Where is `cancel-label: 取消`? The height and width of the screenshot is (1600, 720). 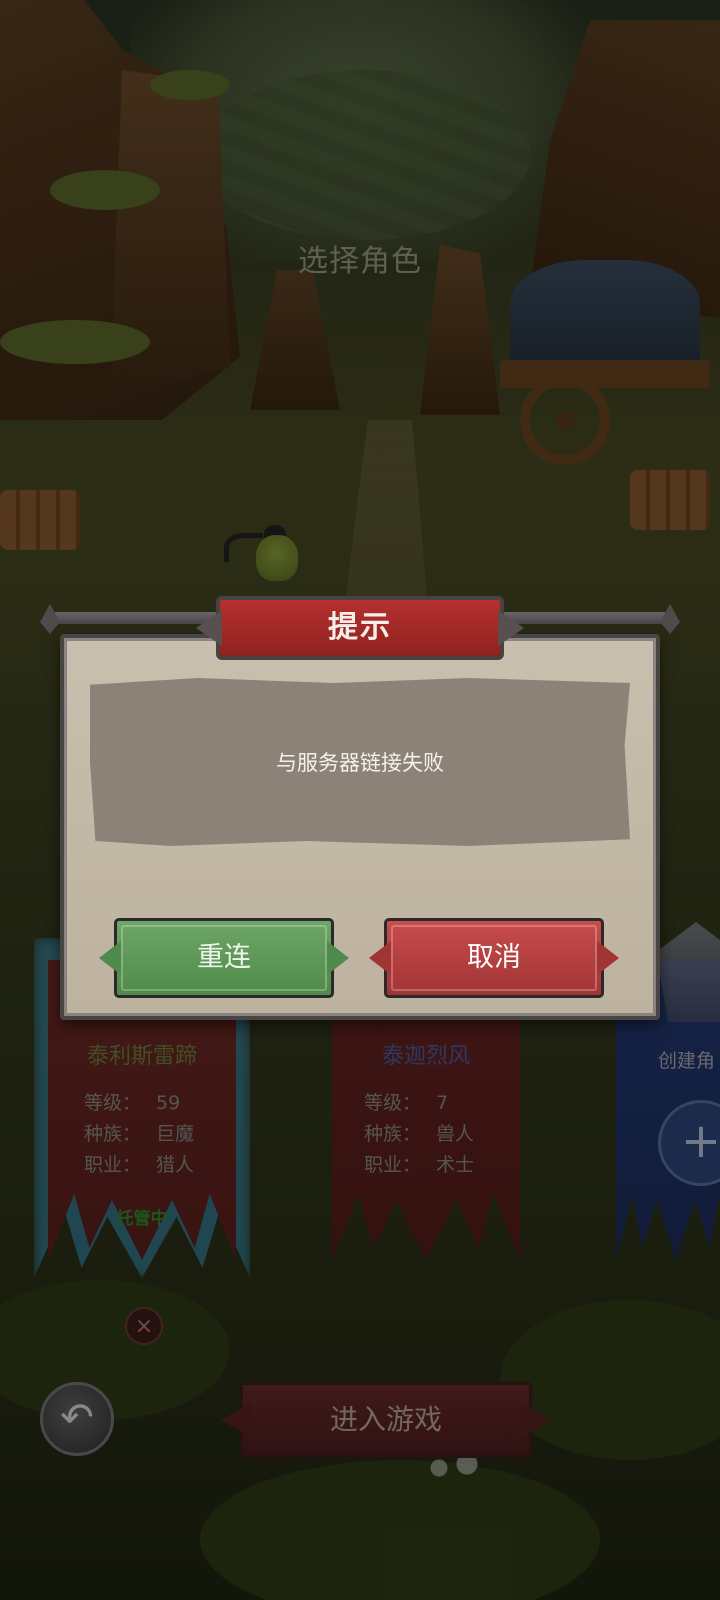 cancel-label: 取消 is located at coordinates (494, 957).